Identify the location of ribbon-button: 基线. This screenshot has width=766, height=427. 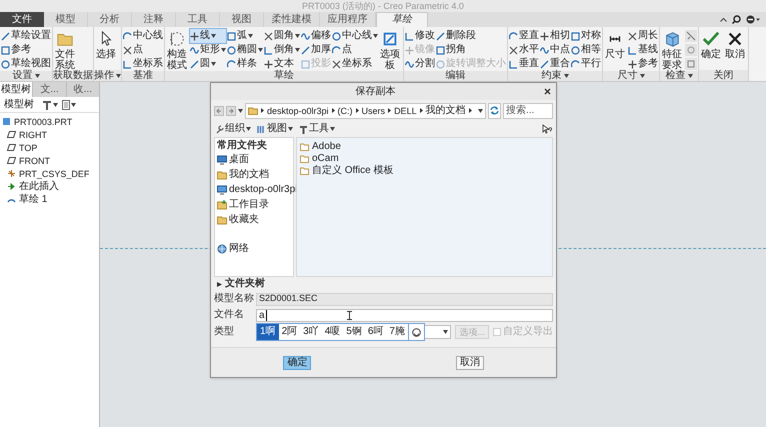
(643, 50).